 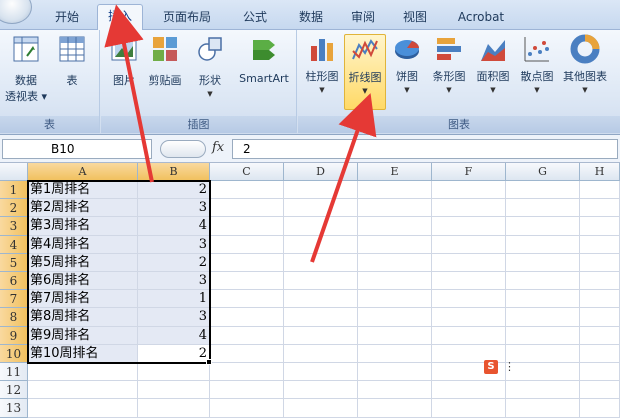 What do you see at coordinates (129, 93) in the screenshot?
I see `arrow-to-insert-tab` at bounding box center [129, 93].